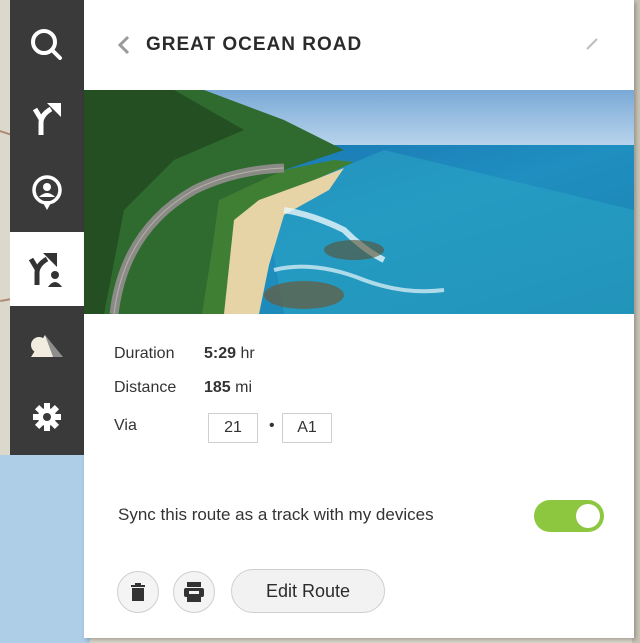 Image resolution: width=640 pixels, height=643 pixels. Describe the element at coordinates (144, 353) in the screenshot. I see `duration-label: Duration` at that location.